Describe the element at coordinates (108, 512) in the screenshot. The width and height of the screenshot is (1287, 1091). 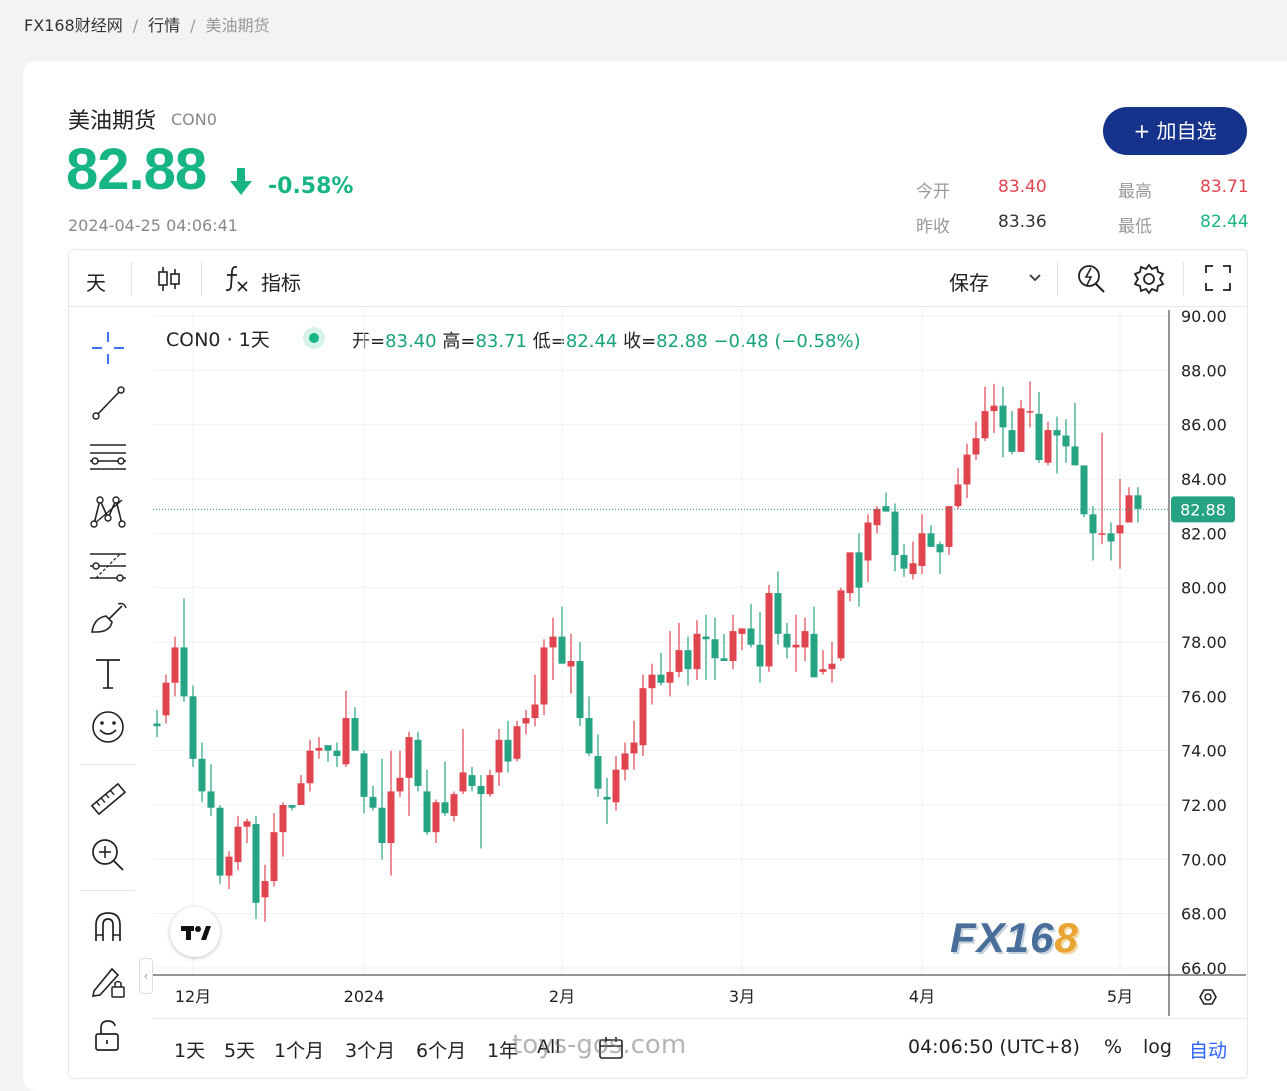
I see `pattern-icon` at that location.